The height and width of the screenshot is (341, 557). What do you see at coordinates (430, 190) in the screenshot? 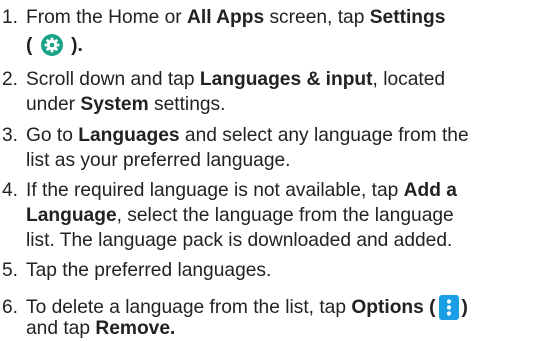
I see `add-a-label: Add a` at bounding box center [430, 190].